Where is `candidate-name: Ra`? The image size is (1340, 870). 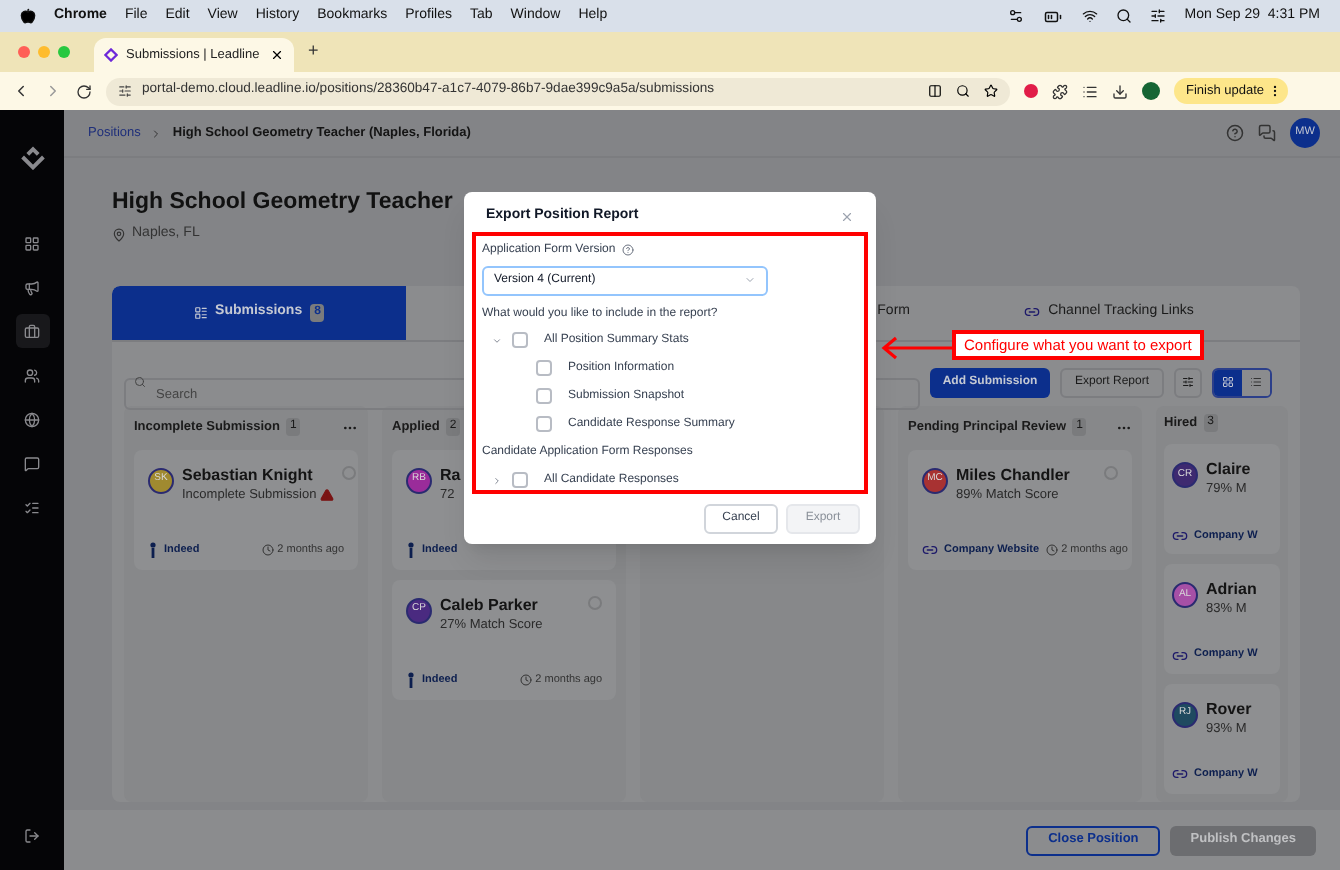 candidate-name: Ra is located at coordinates (450, 475).